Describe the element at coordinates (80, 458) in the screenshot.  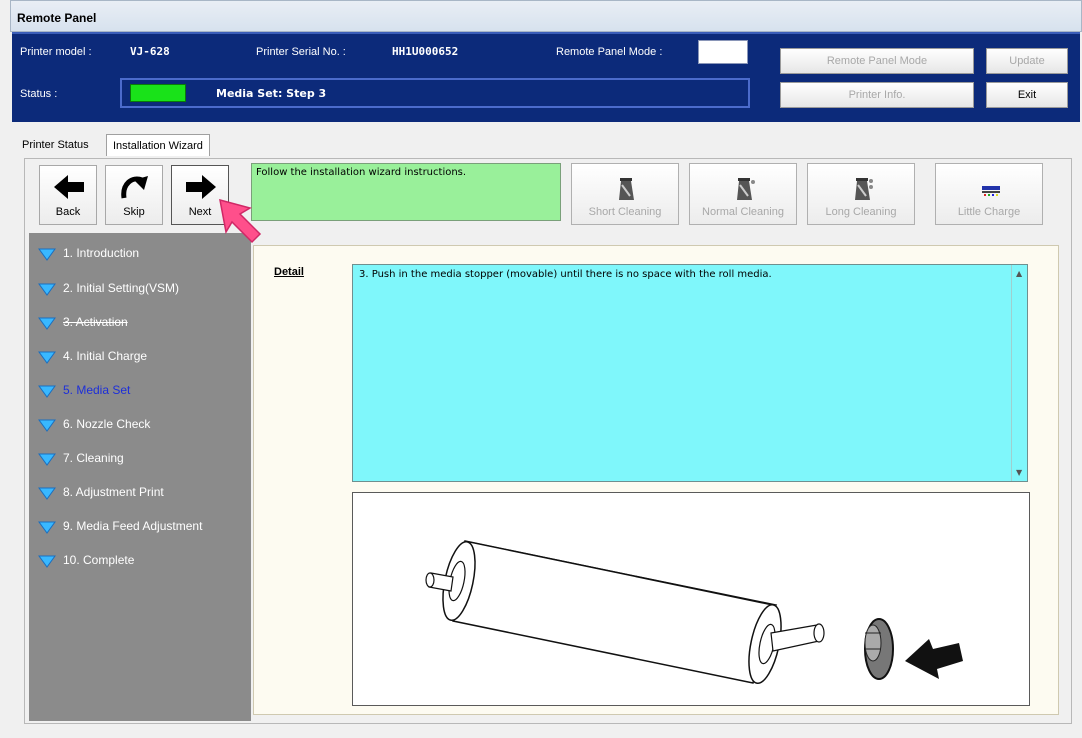
I see `step-item-cleaning: 7. Cleaning` at that location.